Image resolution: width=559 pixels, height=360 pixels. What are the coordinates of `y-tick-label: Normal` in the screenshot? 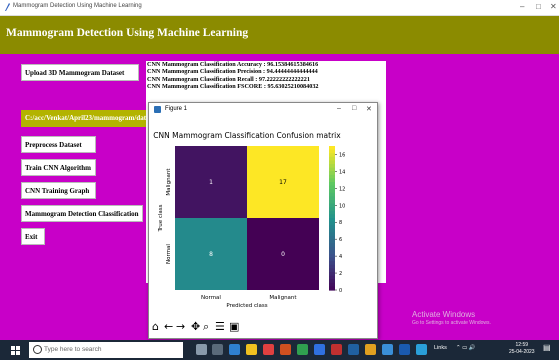 It's located at (169, 254).